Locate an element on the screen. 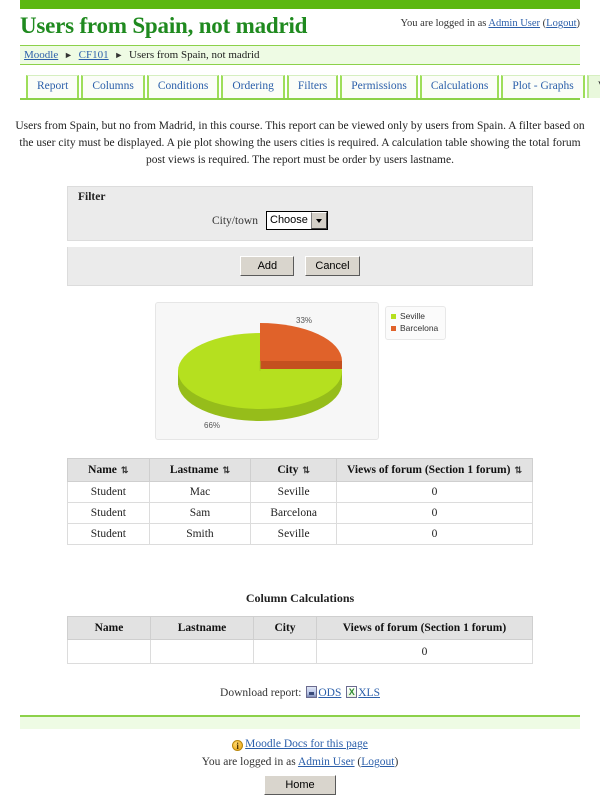  pie-label-barcelona: 33% is located at coordinates (304, 321).